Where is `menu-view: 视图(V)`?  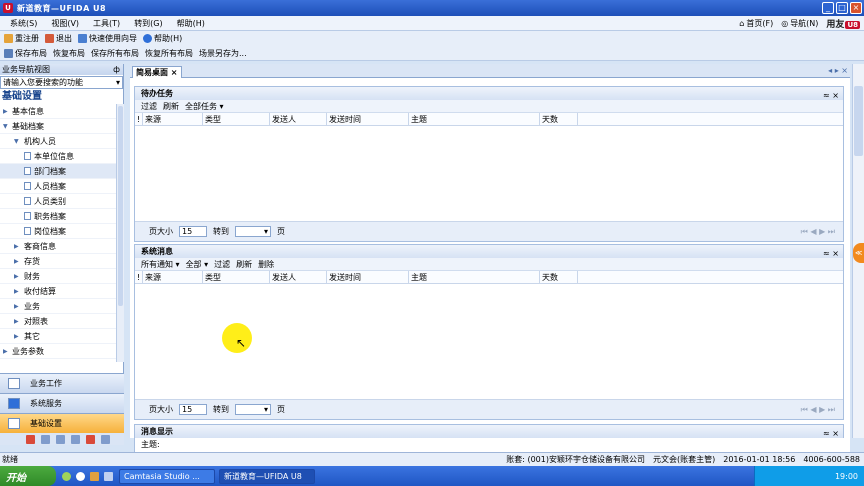
menu-view: 视图(V) is located at coordinates (65, 23).